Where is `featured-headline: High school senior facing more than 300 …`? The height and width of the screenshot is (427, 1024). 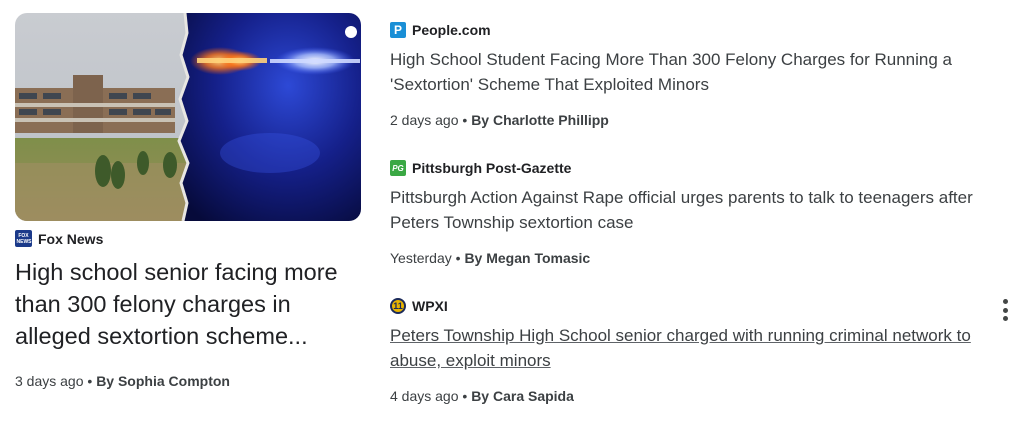 featured-headline: High school senior facing more than 300 … is located at coordinates (190, 304).